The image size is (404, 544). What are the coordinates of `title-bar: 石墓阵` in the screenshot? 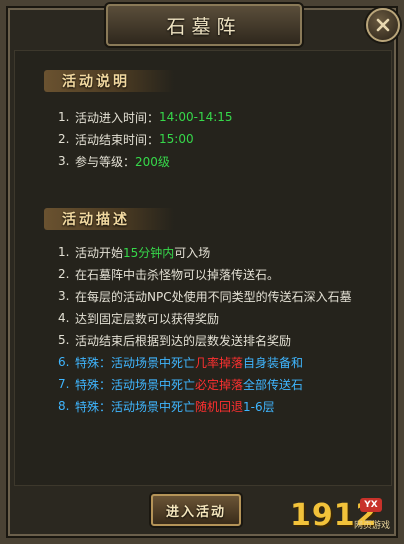 It's located at (204, 25).